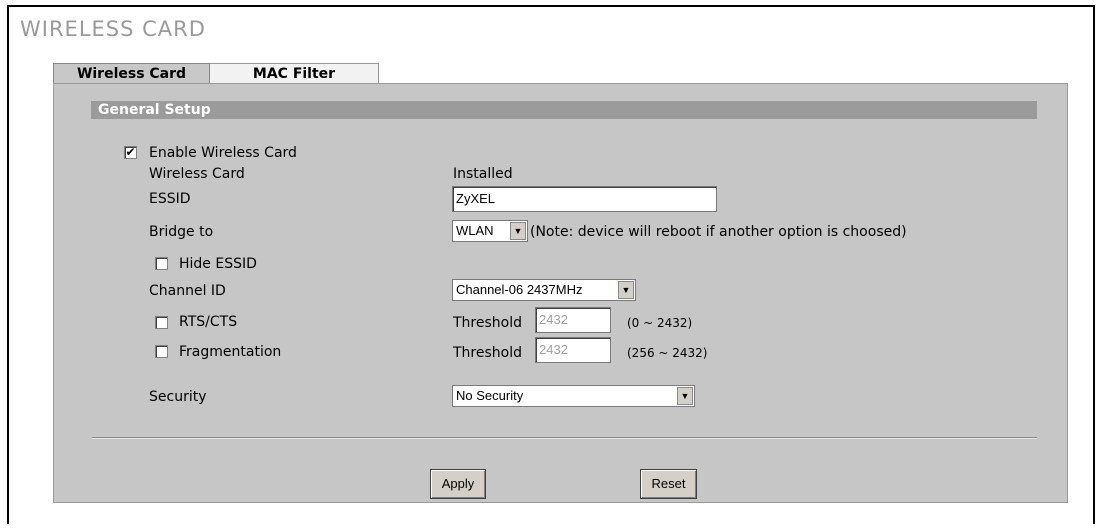  What do you see at coordinates (573, 320) in the screenshot?
I see `rts-threshold-input: 2432` at bounding box center [573, 320].